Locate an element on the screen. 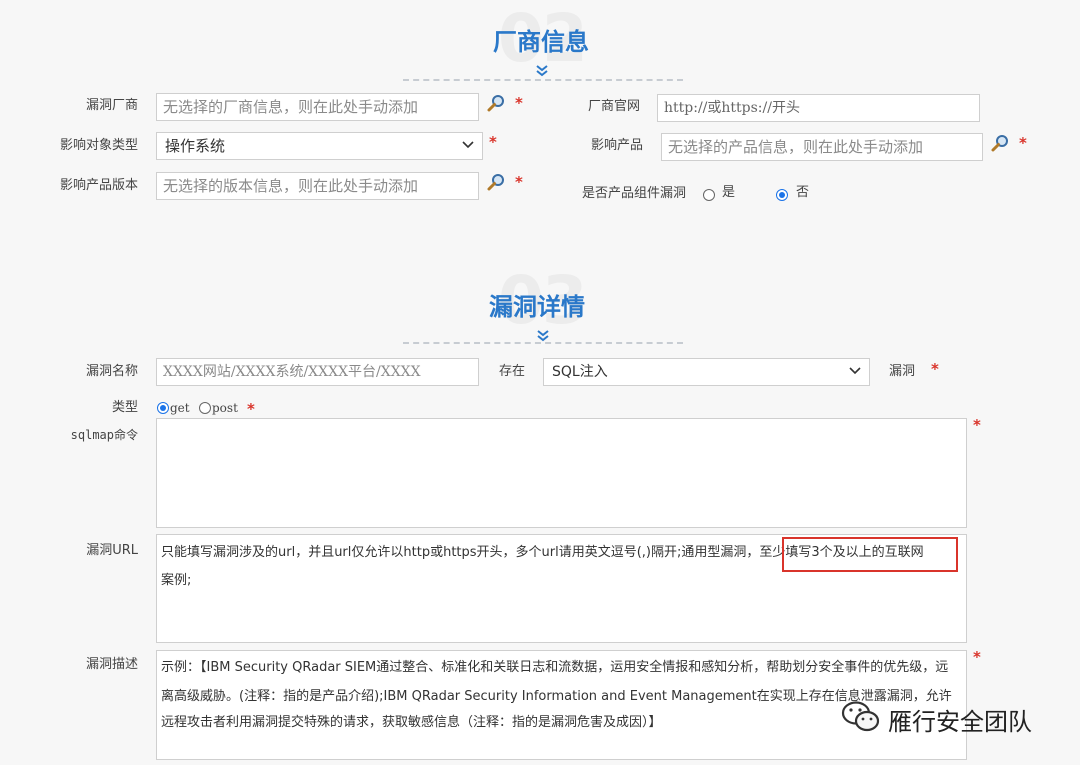 Image resolution: width=1080 pixels, height=765 pixels. highlight-box is located at coordinates (870, 554).